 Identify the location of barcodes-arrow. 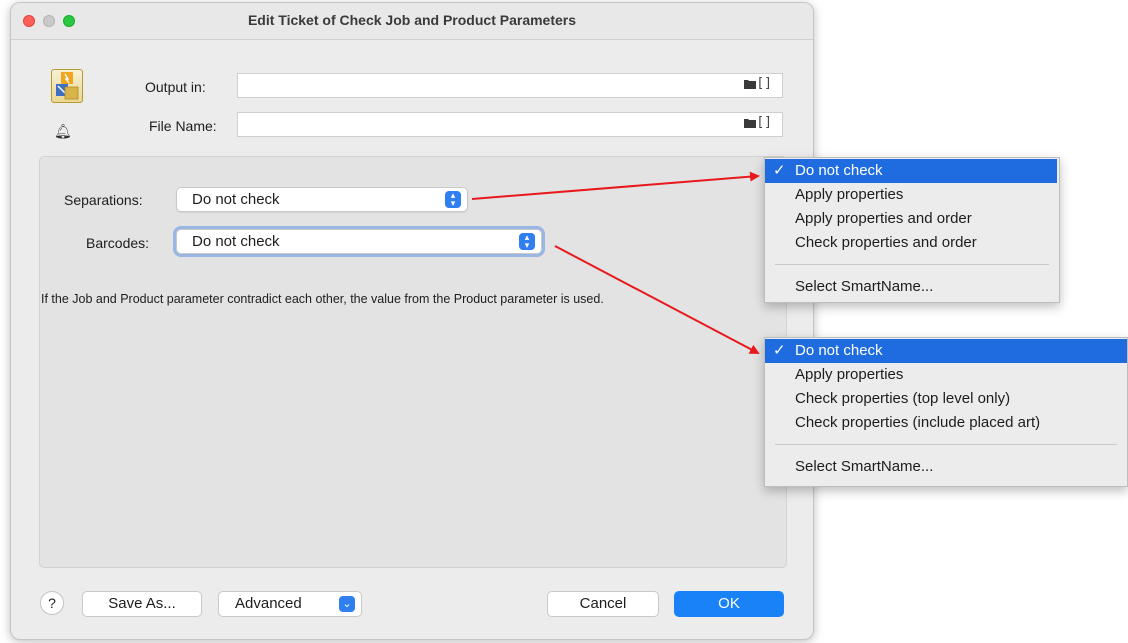
(657, 299).